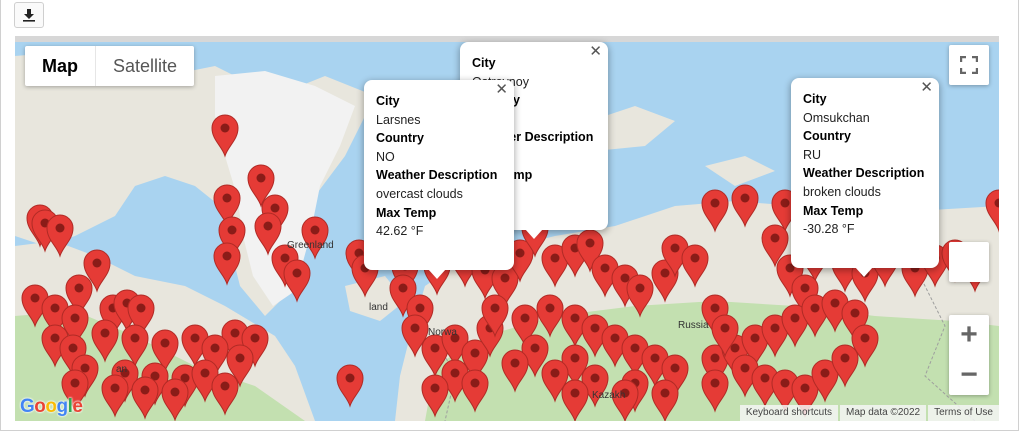 The image size is (1023, 434). I want to click on download-button, so click(29, 15).